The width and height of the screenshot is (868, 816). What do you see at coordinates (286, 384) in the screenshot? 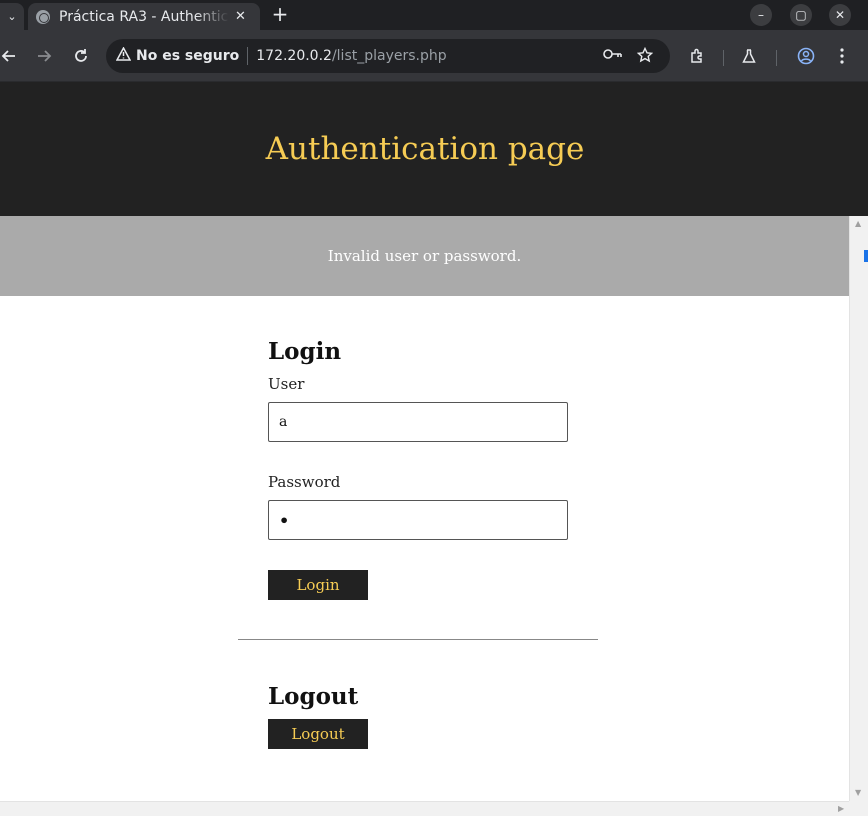
I see `user-label: User` at bounding box center [286, 384].